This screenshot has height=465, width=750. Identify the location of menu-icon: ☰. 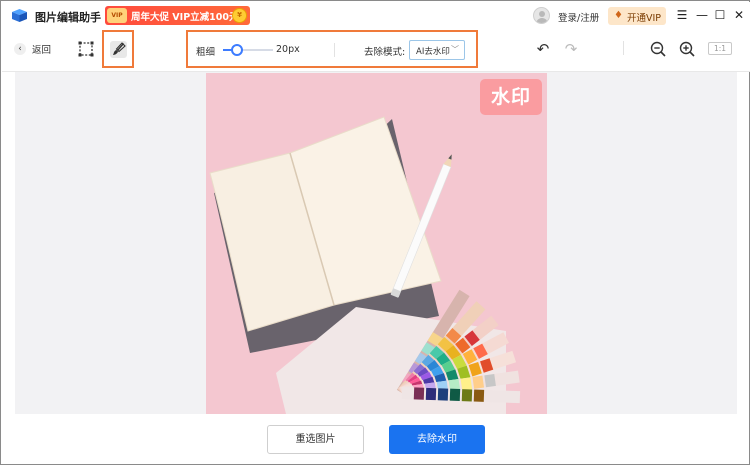
(682, 15).